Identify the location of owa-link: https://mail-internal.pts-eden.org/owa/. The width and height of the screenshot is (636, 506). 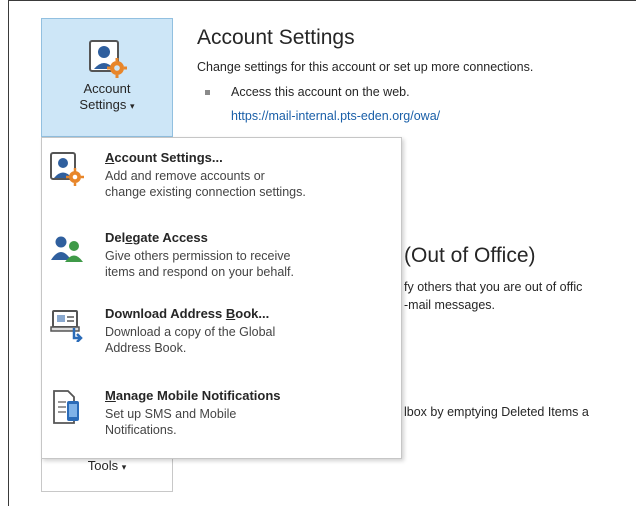
(335, 116).